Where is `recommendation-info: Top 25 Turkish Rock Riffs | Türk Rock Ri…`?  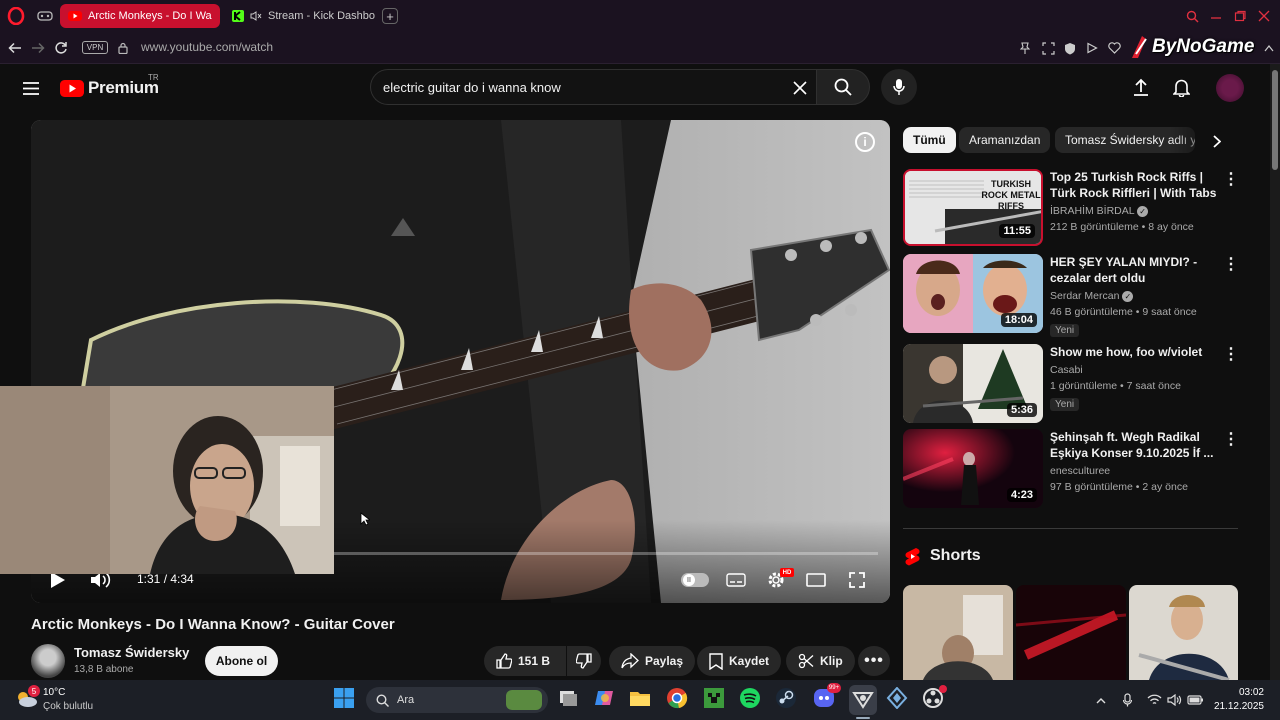
recommendation-info: Top 25 Turkish Rock Riffs | Türk Rock Ri… is located at coordinates (1135, 202).